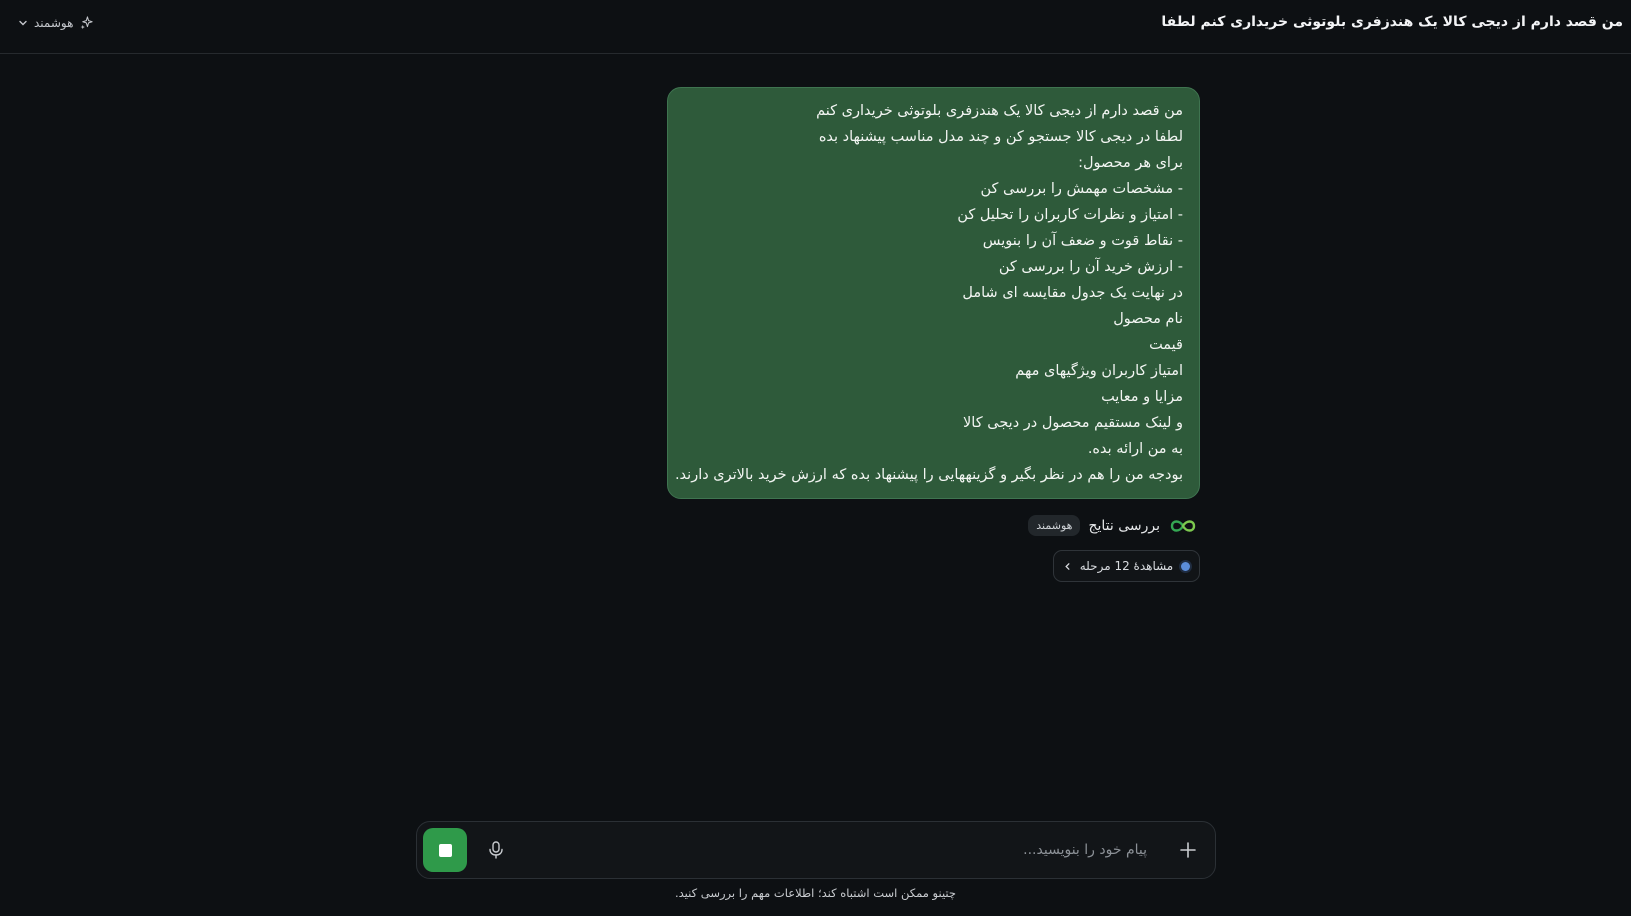 The height and width of the screenshot is (916, 1631). I want to click on stop-icon, so click(445, 850).